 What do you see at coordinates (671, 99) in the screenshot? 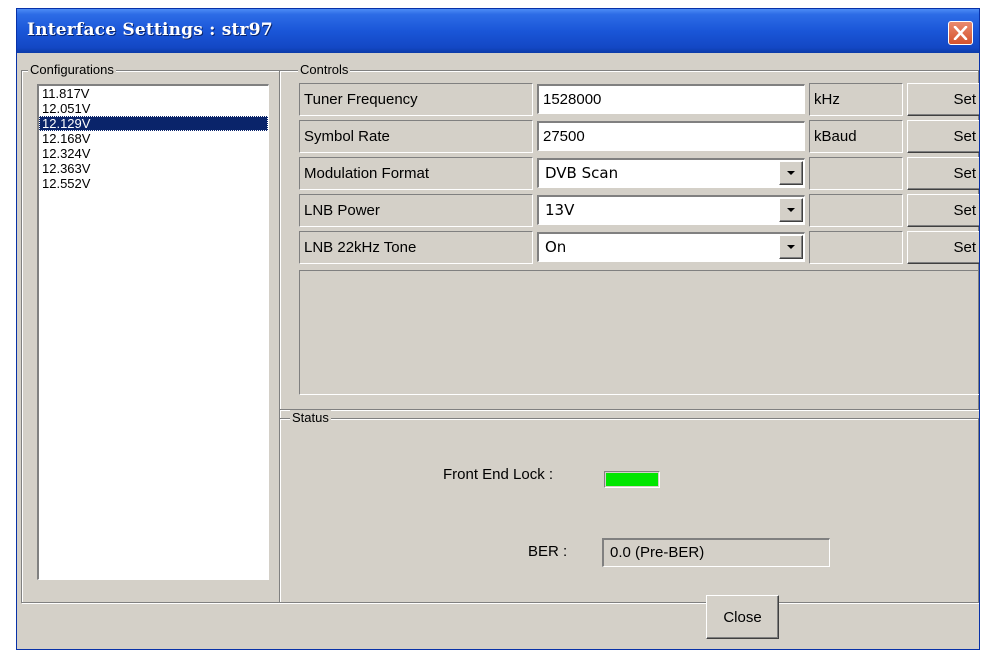
I see `tuner-frequency-input` at bounding box center [671, 99].